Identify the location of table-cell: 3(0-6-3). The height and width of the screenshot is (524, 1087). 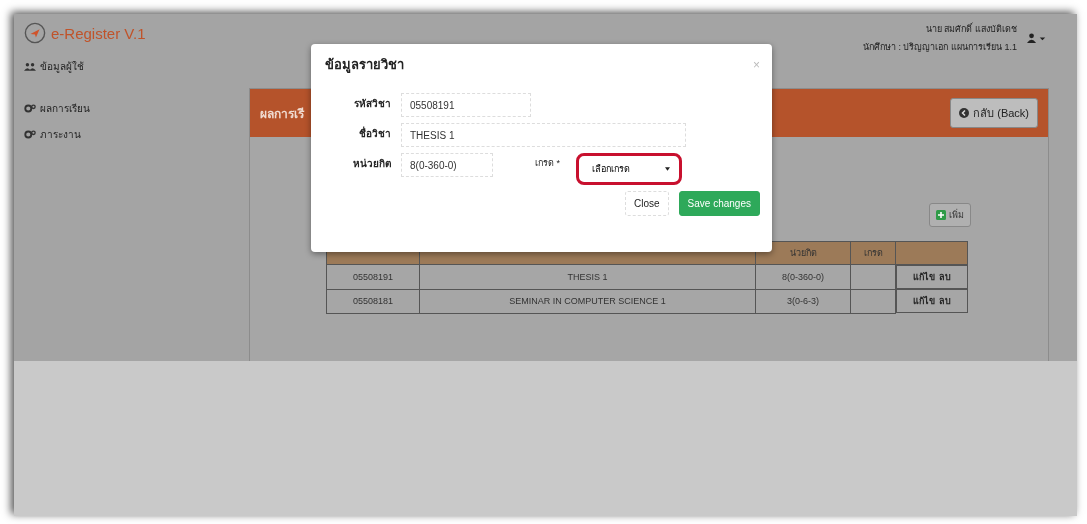
(803, 301).